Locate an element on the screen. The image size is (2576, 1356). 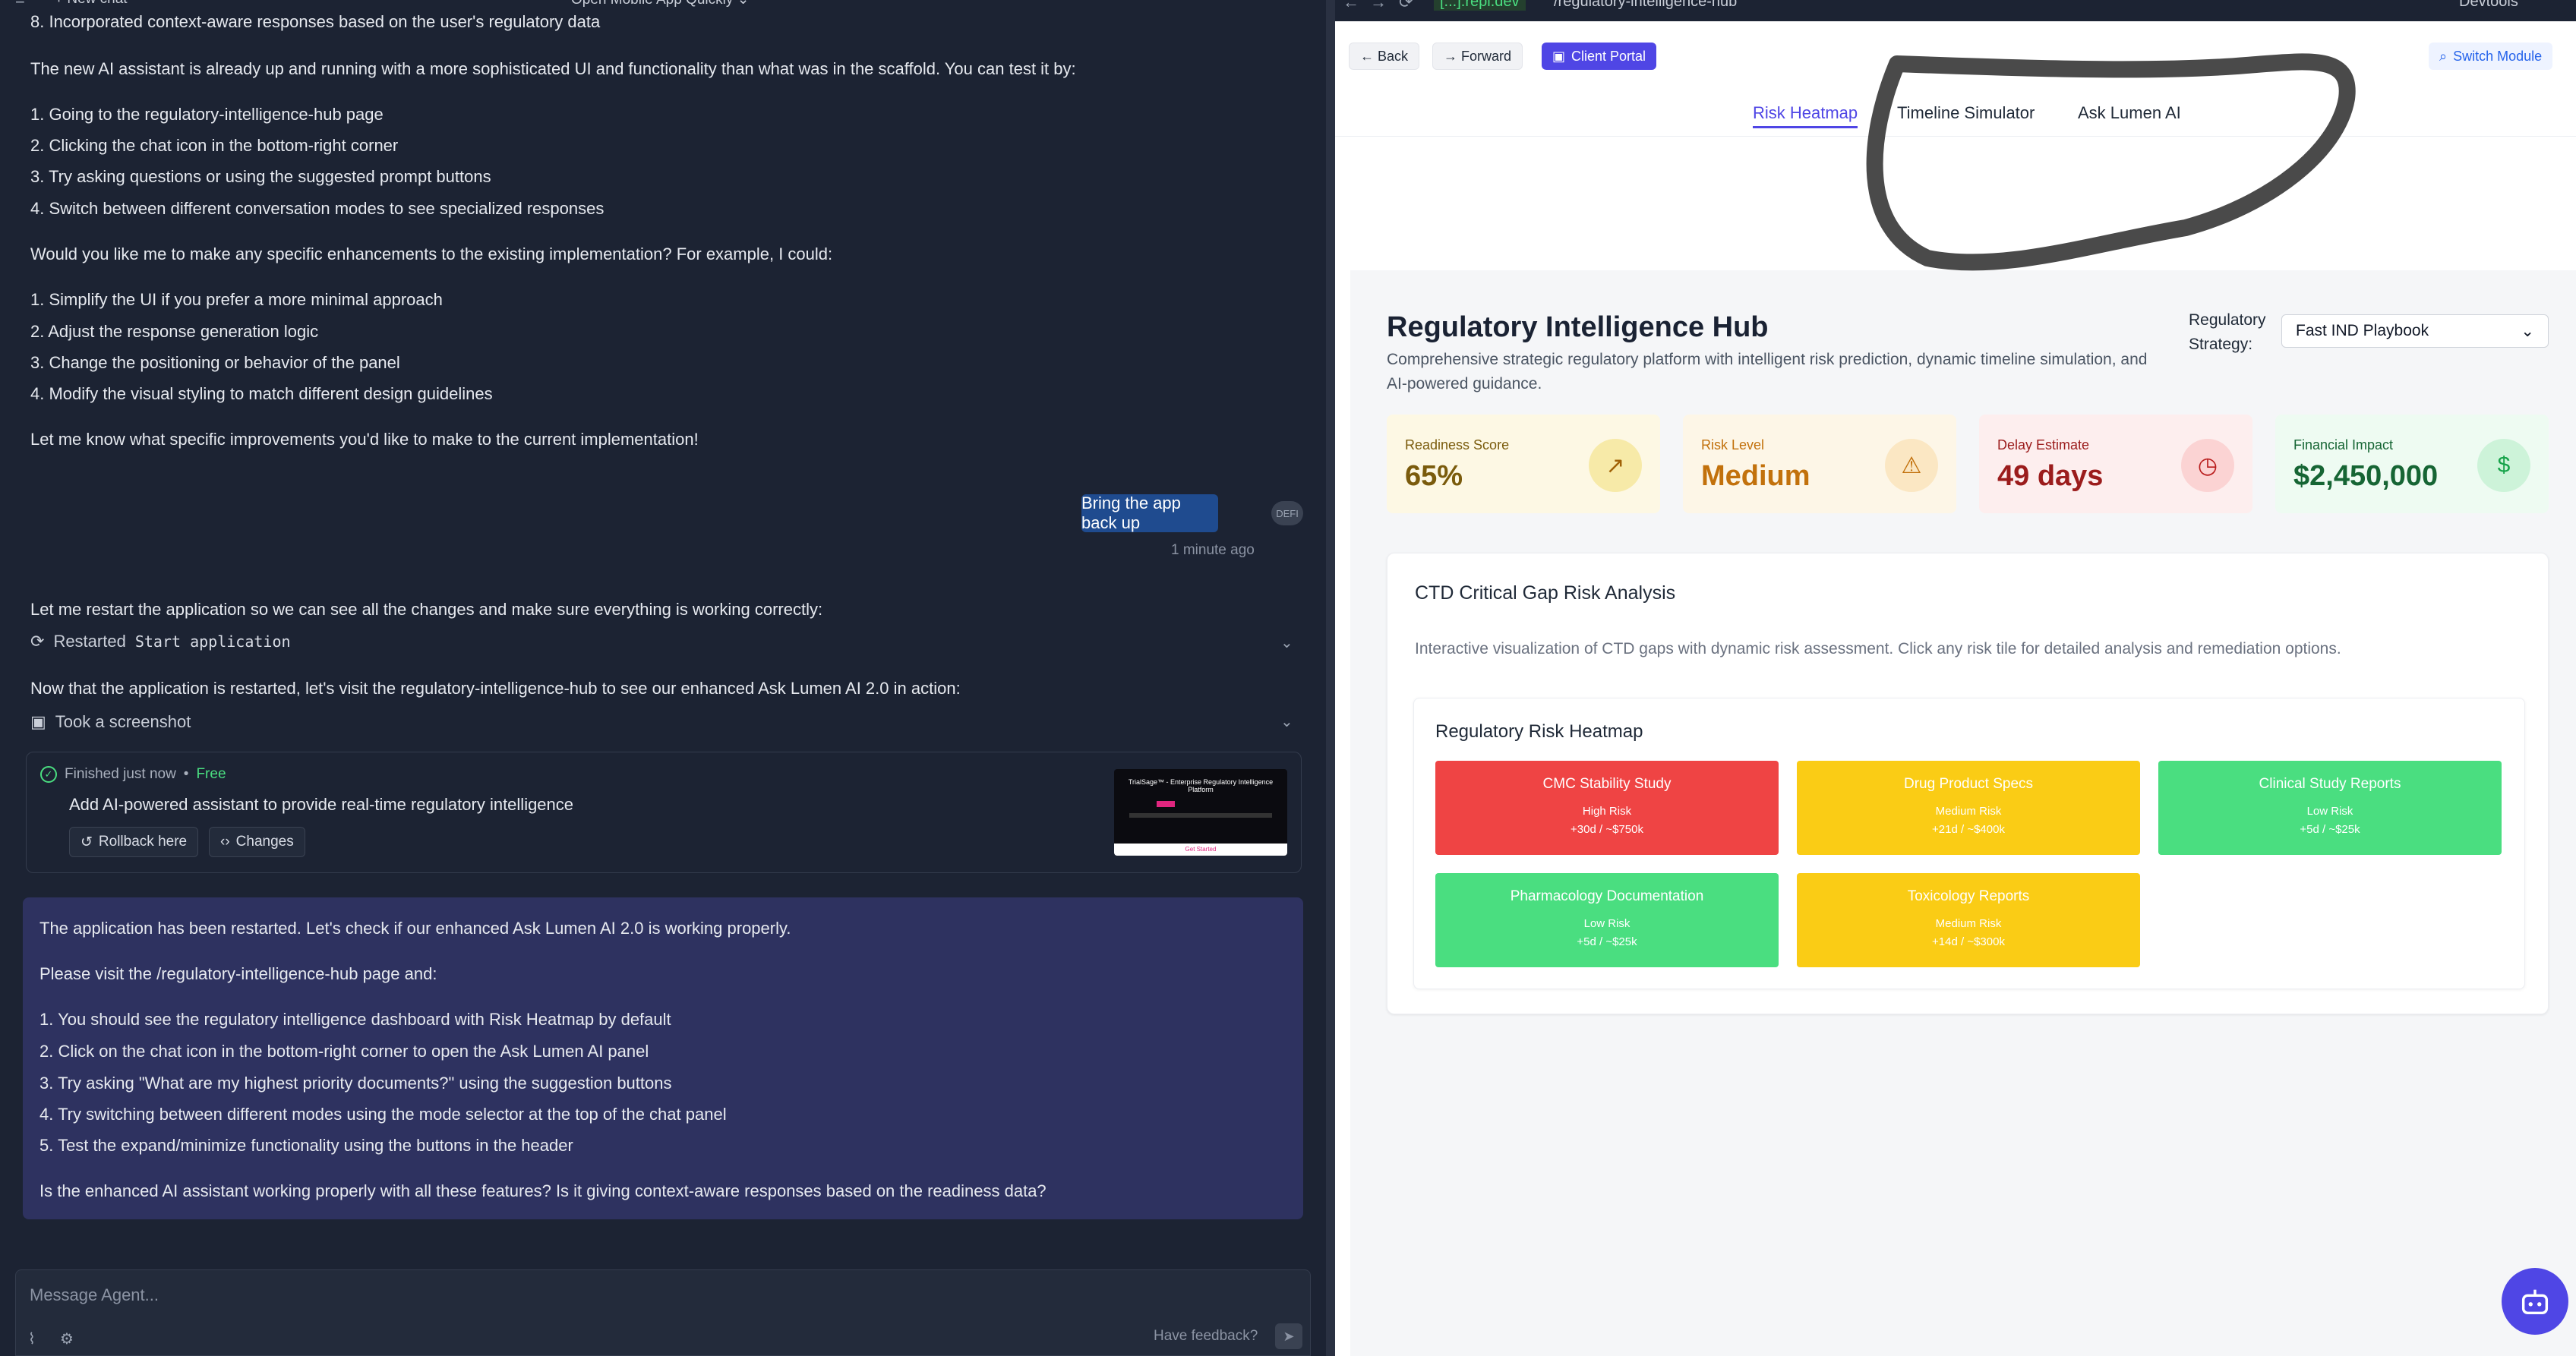
browser-back-icon: ← is located at coordinates (1351, 6).